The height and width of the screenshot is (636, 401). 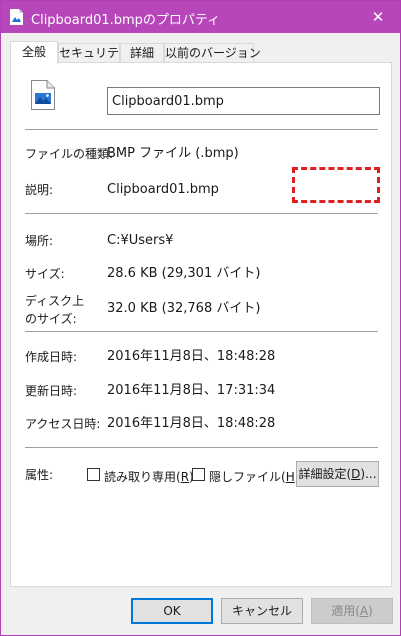 I want to click on readonly-checkbox-label: 読み取り専用(R), so click(x=149, y=476).